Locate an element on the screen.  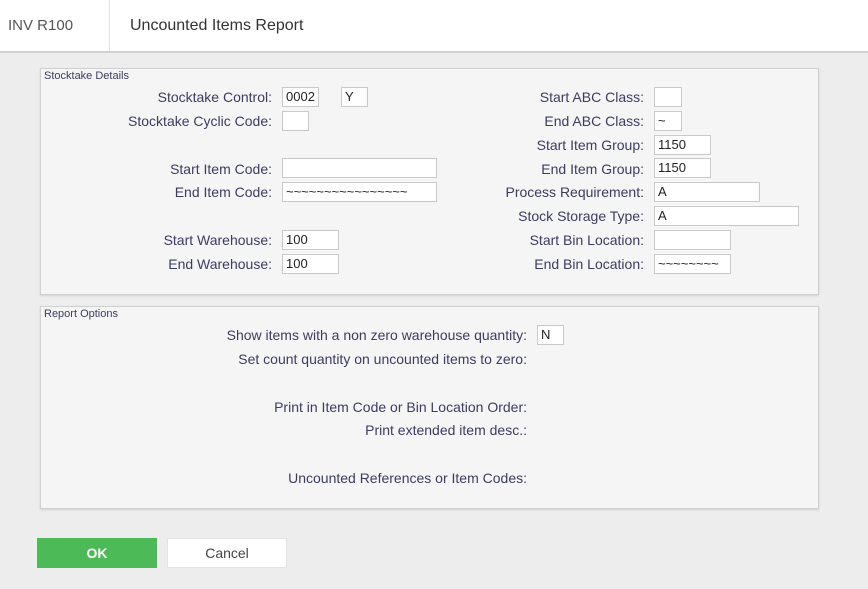
start-item-group-input: 1150 is located at coordinates (682, 145).